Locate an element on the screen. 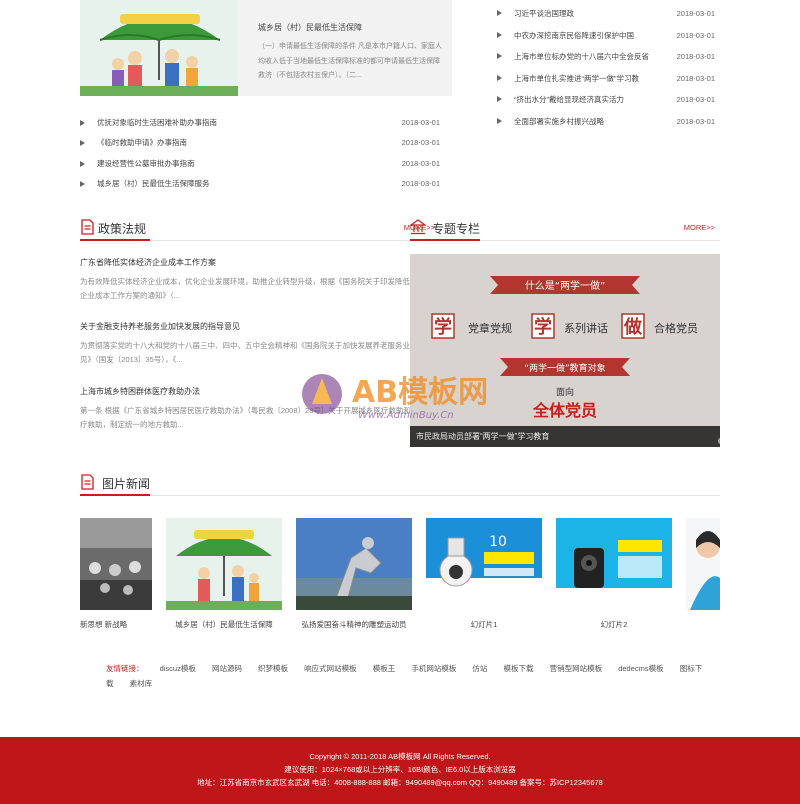  svg-text: 党章党规 is located at coordinates (490, 328).